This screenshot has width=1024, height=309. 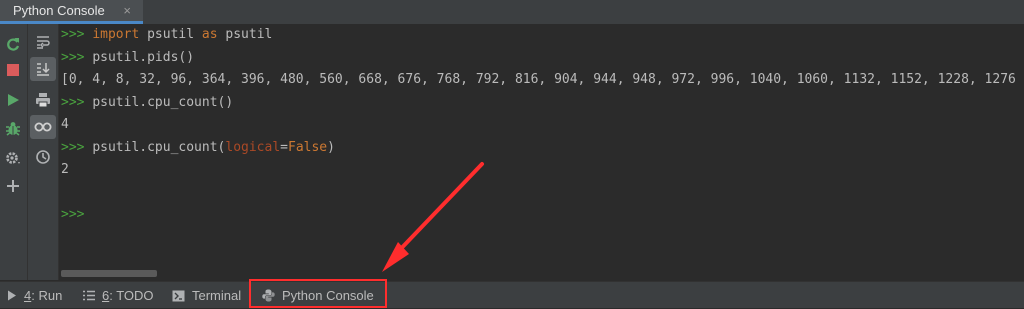 I want to click on left-toolbar, so click(x=14, y=152).